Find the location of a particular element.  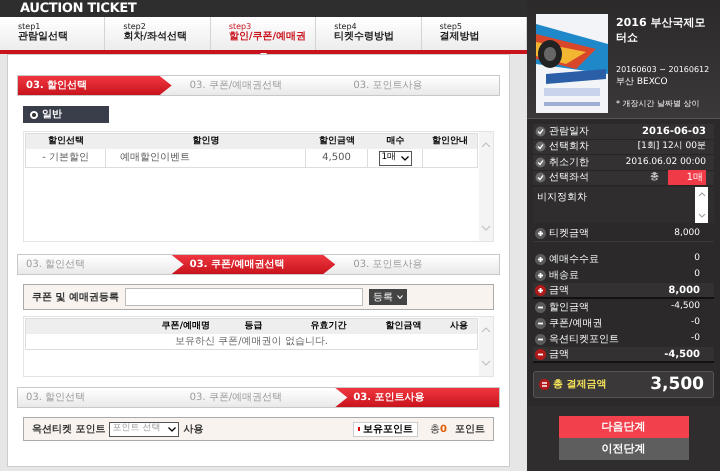

column-header: 매수 is located at coordinates (395, 141).